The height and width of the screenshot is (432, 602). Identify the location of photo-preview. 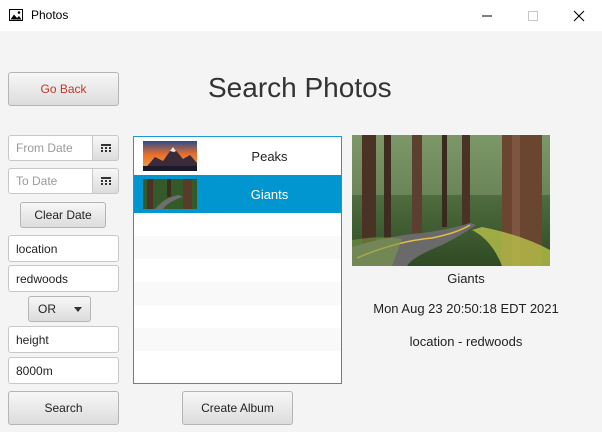
(451, 200).